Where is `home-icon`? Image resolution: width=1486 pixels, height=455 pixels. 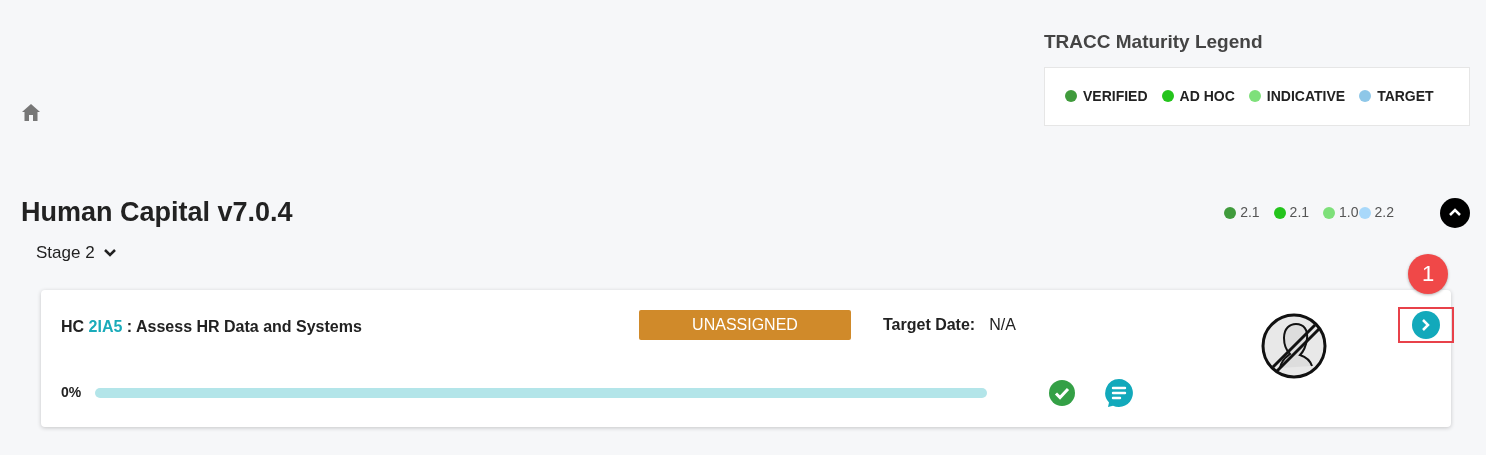 home-icon is located at coordinates (31, 112).